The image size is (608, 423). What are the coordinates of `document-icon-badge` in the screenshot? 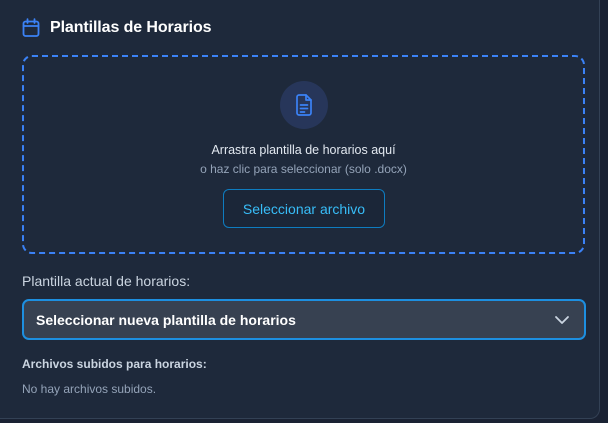 It's located at (304, 105).